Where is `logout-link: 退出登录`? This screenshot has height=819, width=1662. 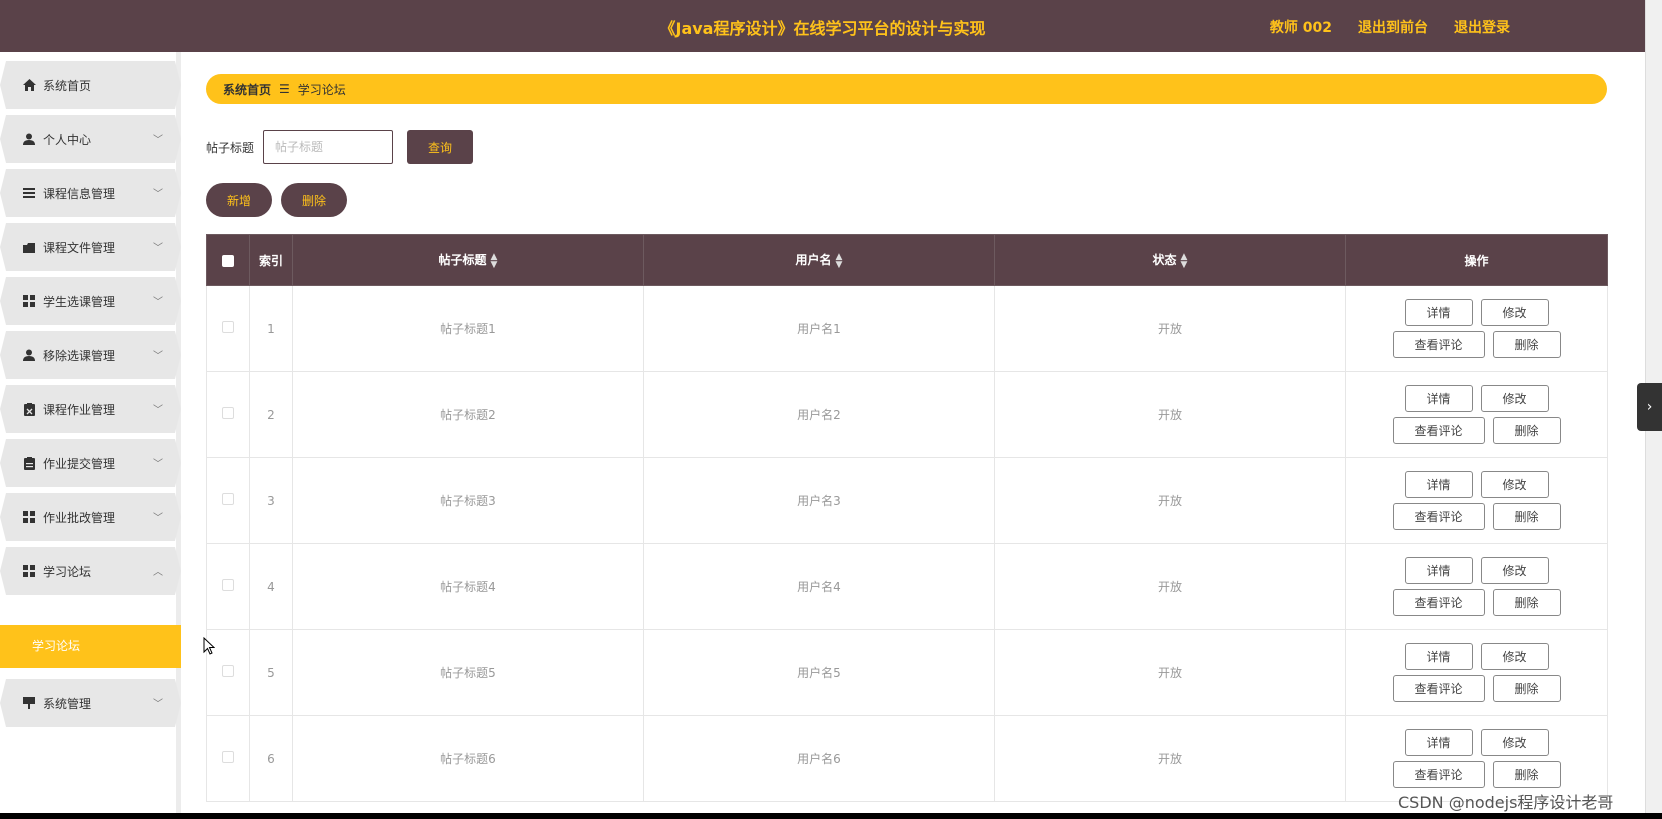
logout-link: 退出登录 is located at coordinates (1482, 27).